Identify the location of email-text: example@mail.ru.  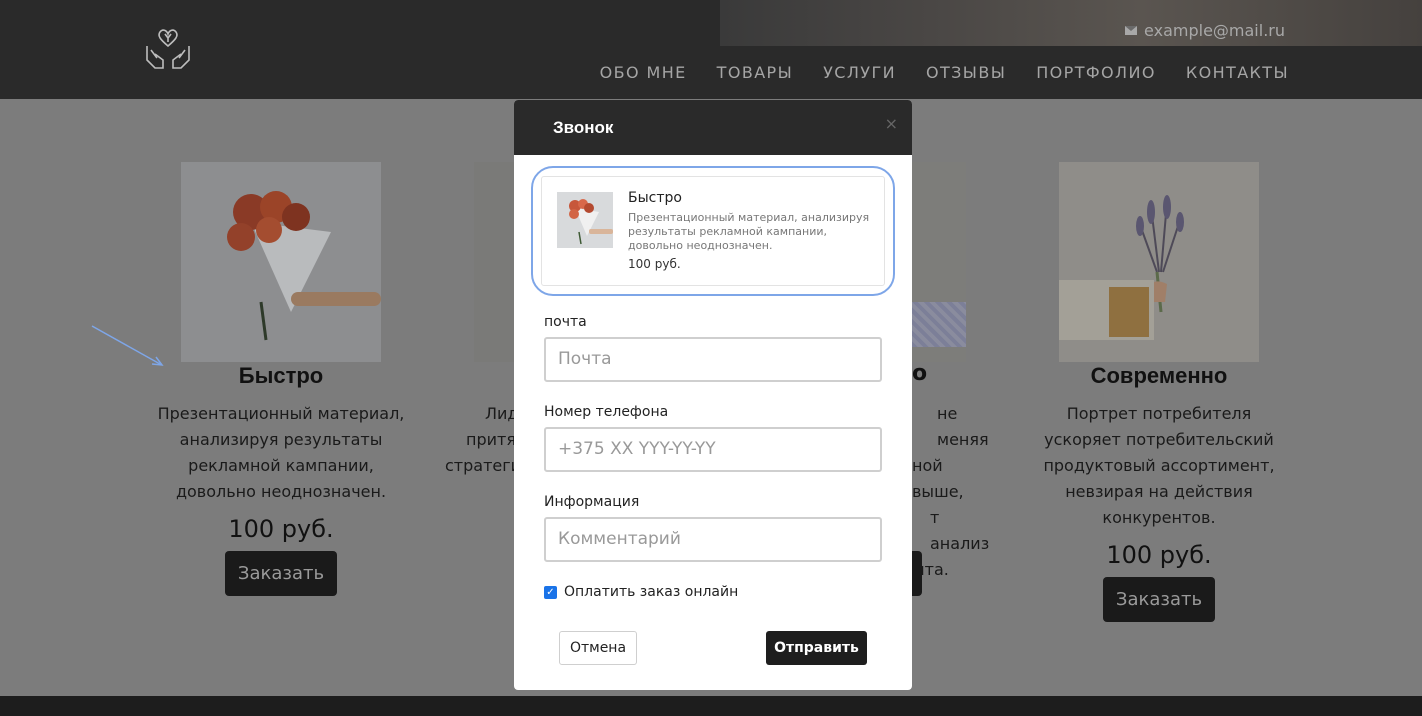
(1214, 30).